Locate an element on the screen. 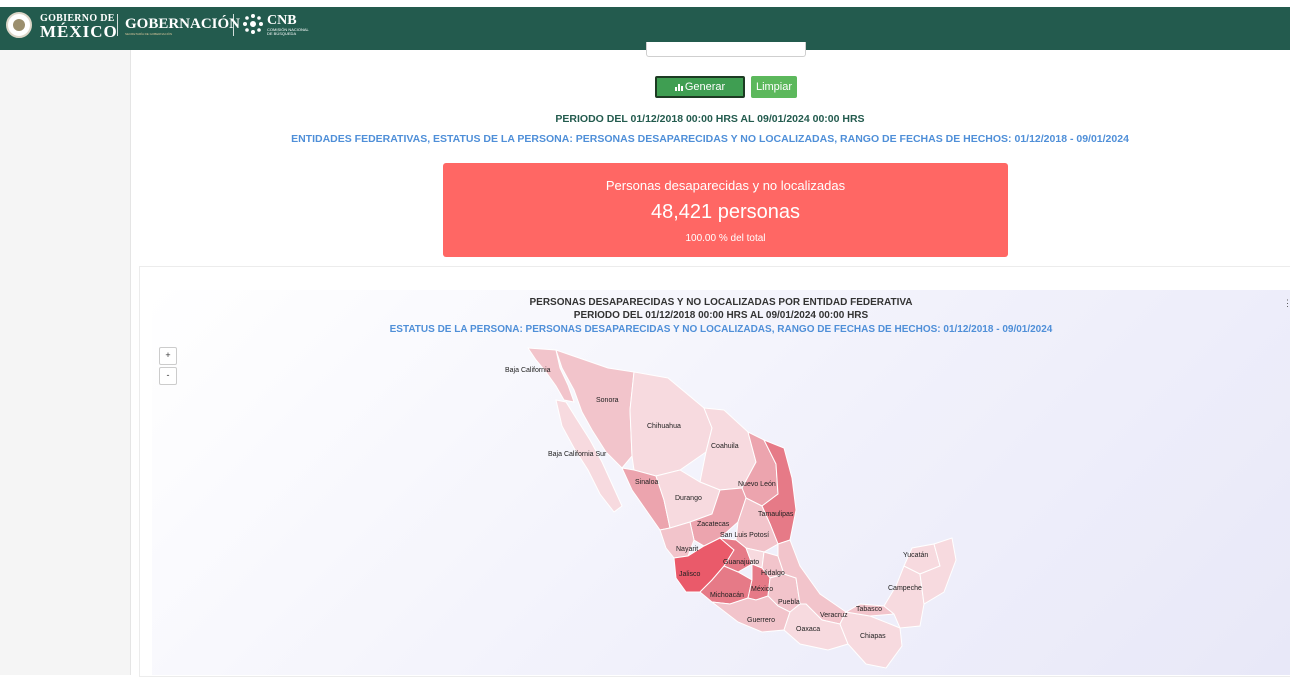 This screenshot has height=677, width=1290. label-chihuahua: Chihuahua is located at coordinates (664, 426).